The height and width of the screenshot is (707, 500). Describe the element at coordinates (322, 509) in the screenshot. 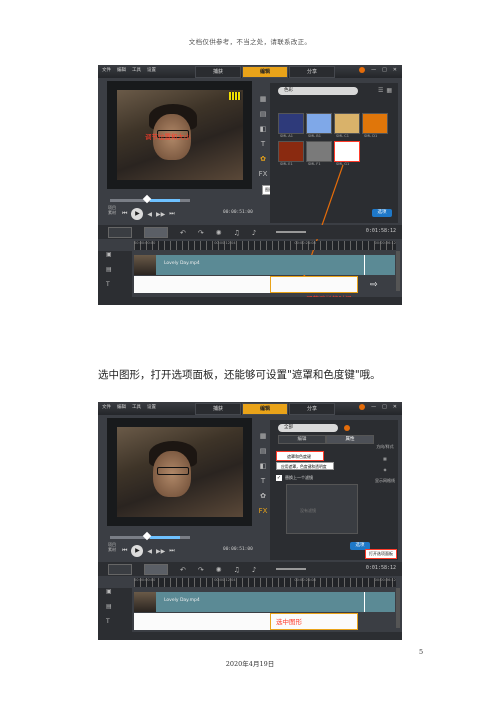

I see `filter-list` at that location.